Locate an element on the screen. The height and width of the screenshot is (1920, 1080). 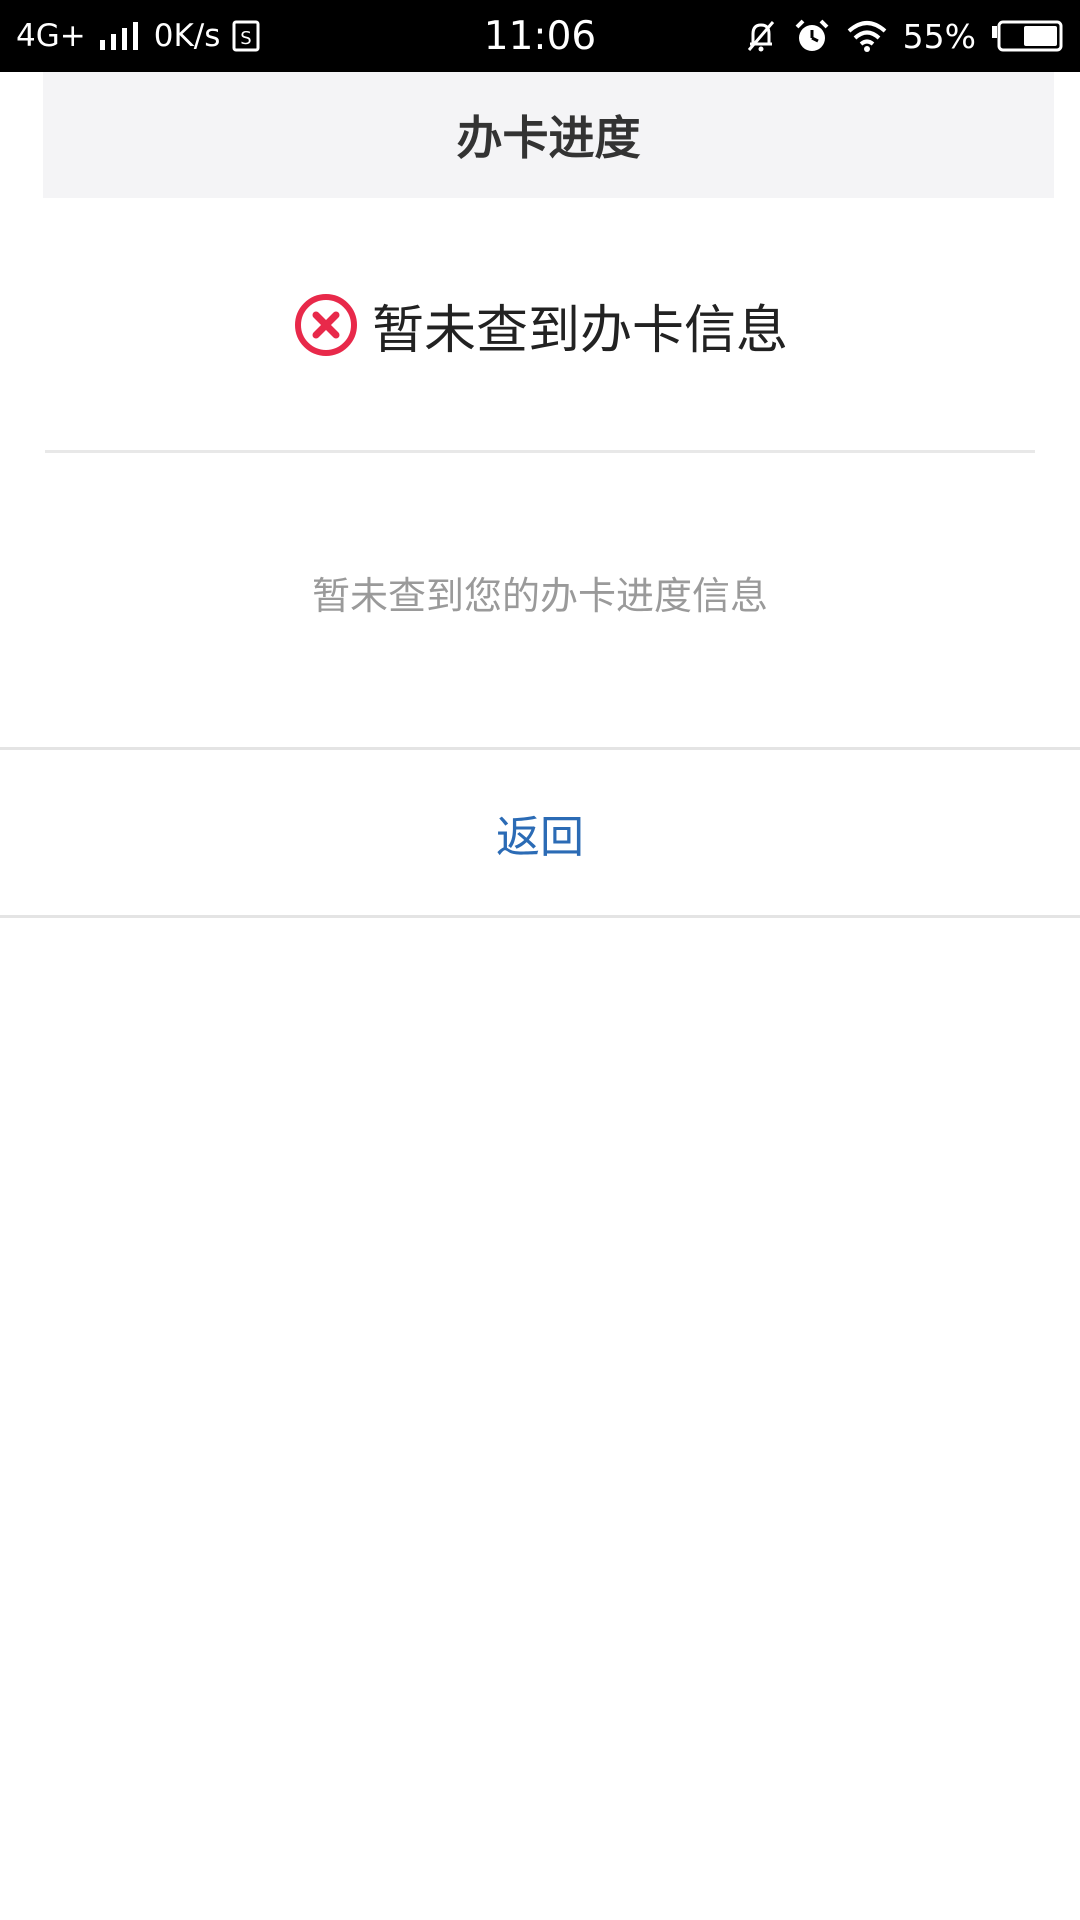
mute-bell-icon is located at coordinates (761, 36).